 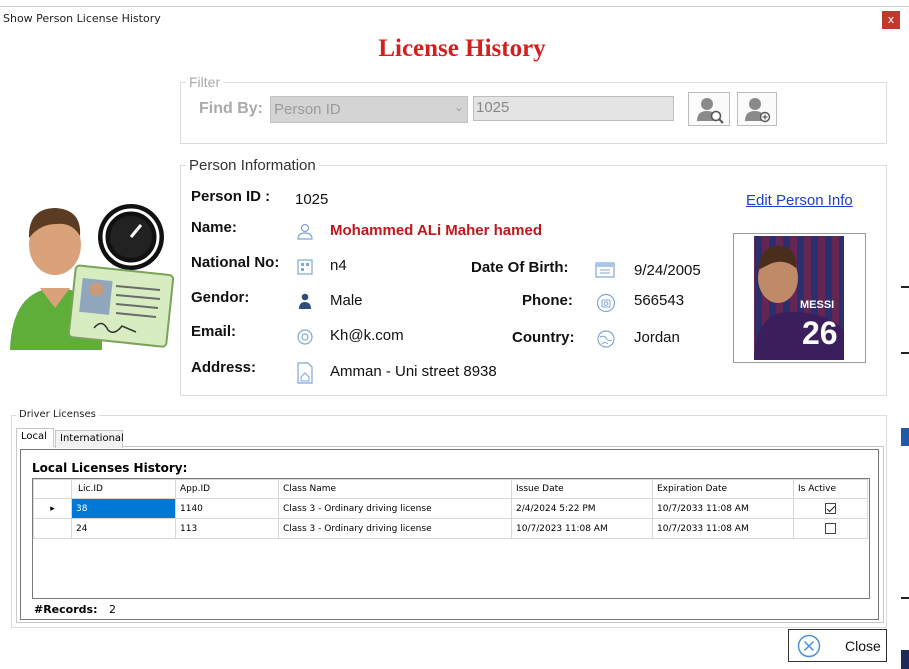 I want to click on person-photo: MESSI 26, so click(x=799, y=298).